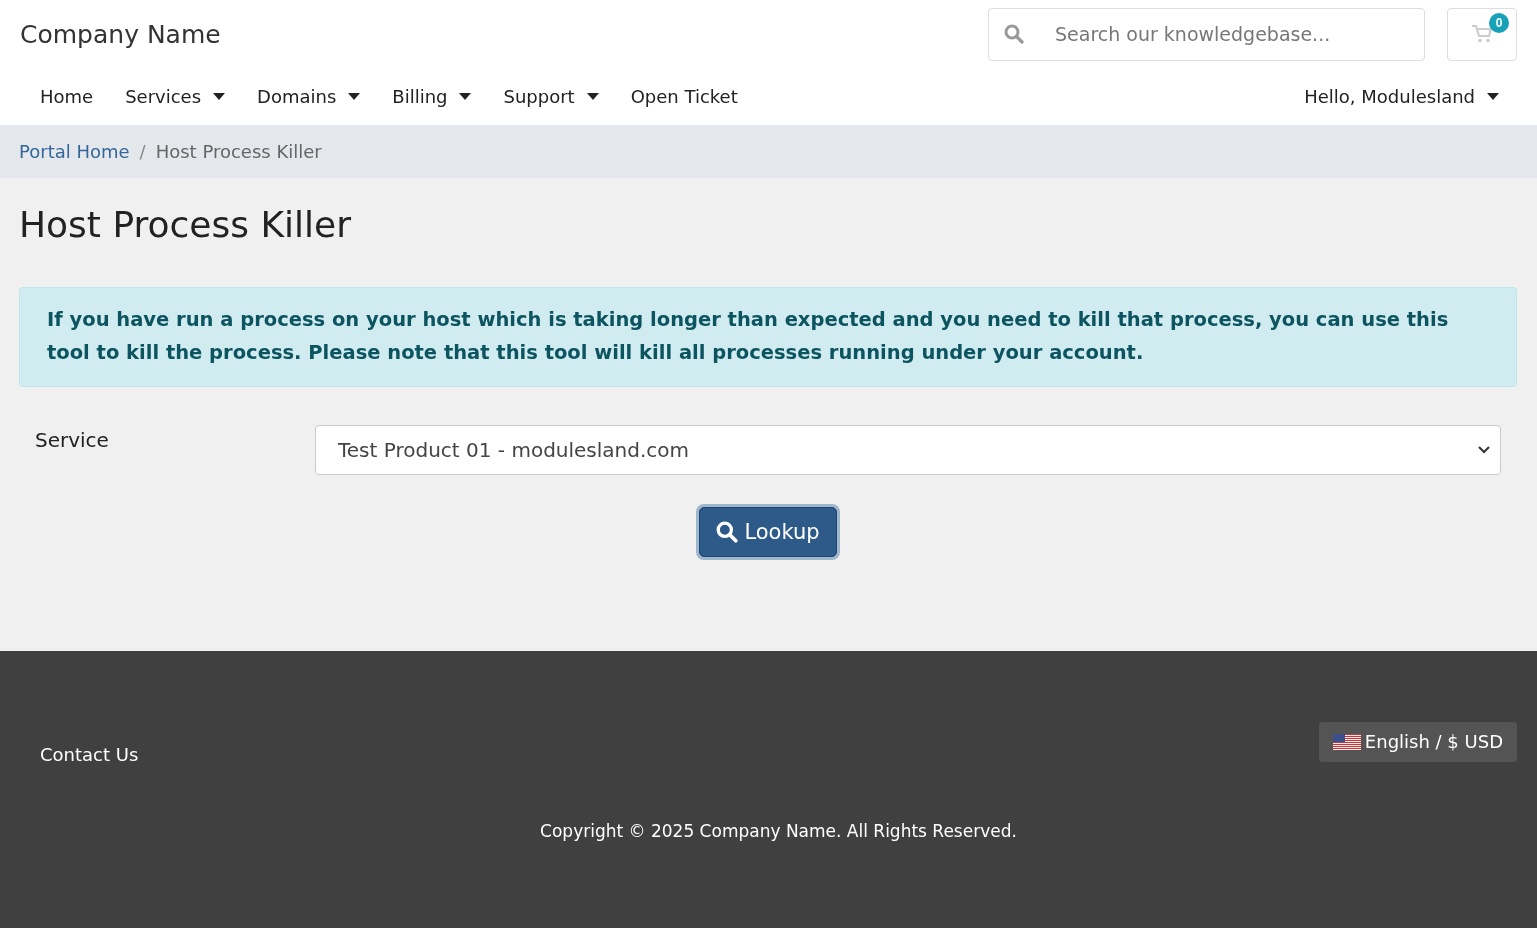 The height and width of the screenshot is (928, 1537). What do you see at coordinates (768, 337) in the screenshot?
I see `info-alert: If you have run a process on your host which is taking longer than expected and you need to kill that process, you can use this tool to kill the process. Please note that this tool will kill all processes running under your account.` at bounding box center [768, 337].